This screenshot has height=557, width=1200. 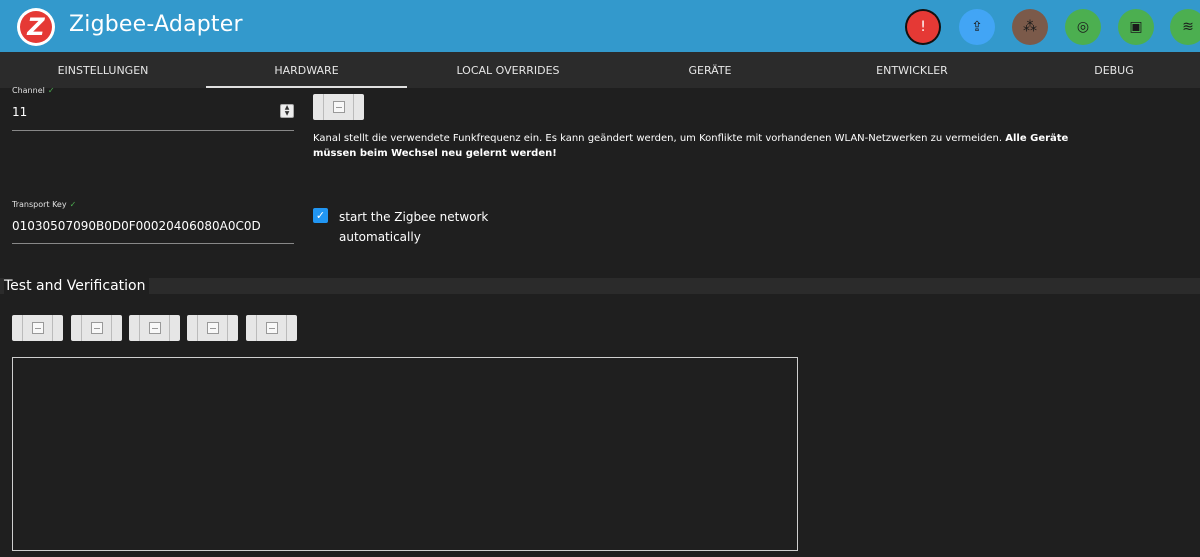 What do you see at coordinates (153, 130) in the screenshot?
I see `channel-underline` at bounding box center [153, 130].